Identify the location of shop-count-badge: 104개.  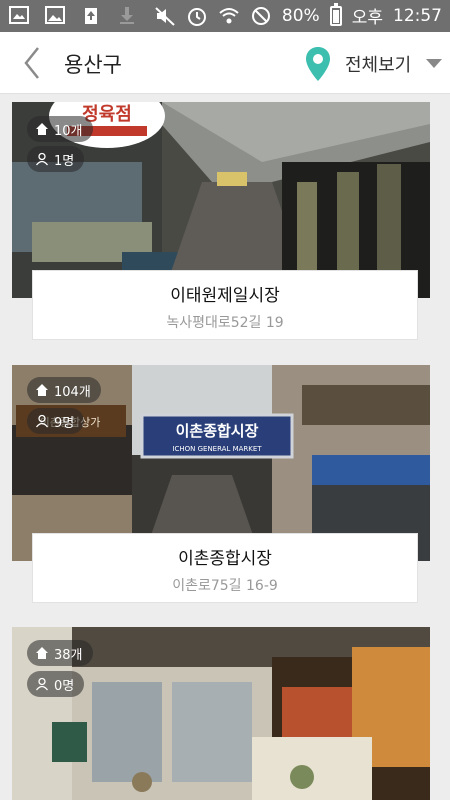
(64, 390).